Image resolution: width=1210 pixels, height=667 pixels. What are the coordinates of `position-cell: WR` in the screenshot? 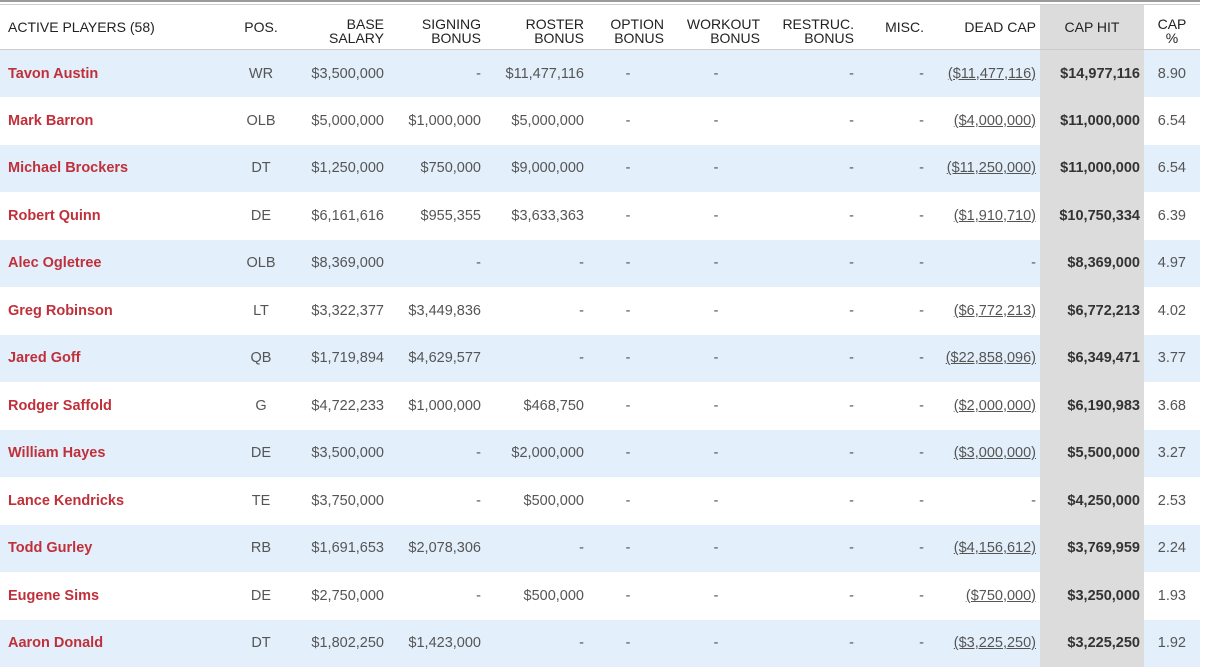 It's located at (261, 74).